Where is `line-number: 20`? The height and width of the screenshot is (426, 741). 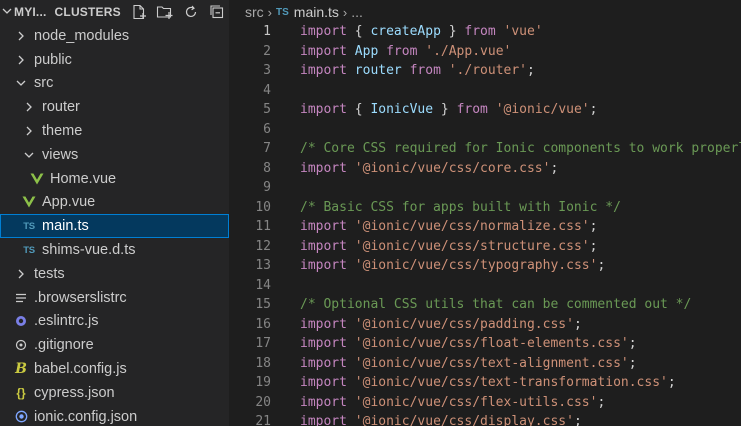
line-number: 20 is located at coordinates (263, 402).